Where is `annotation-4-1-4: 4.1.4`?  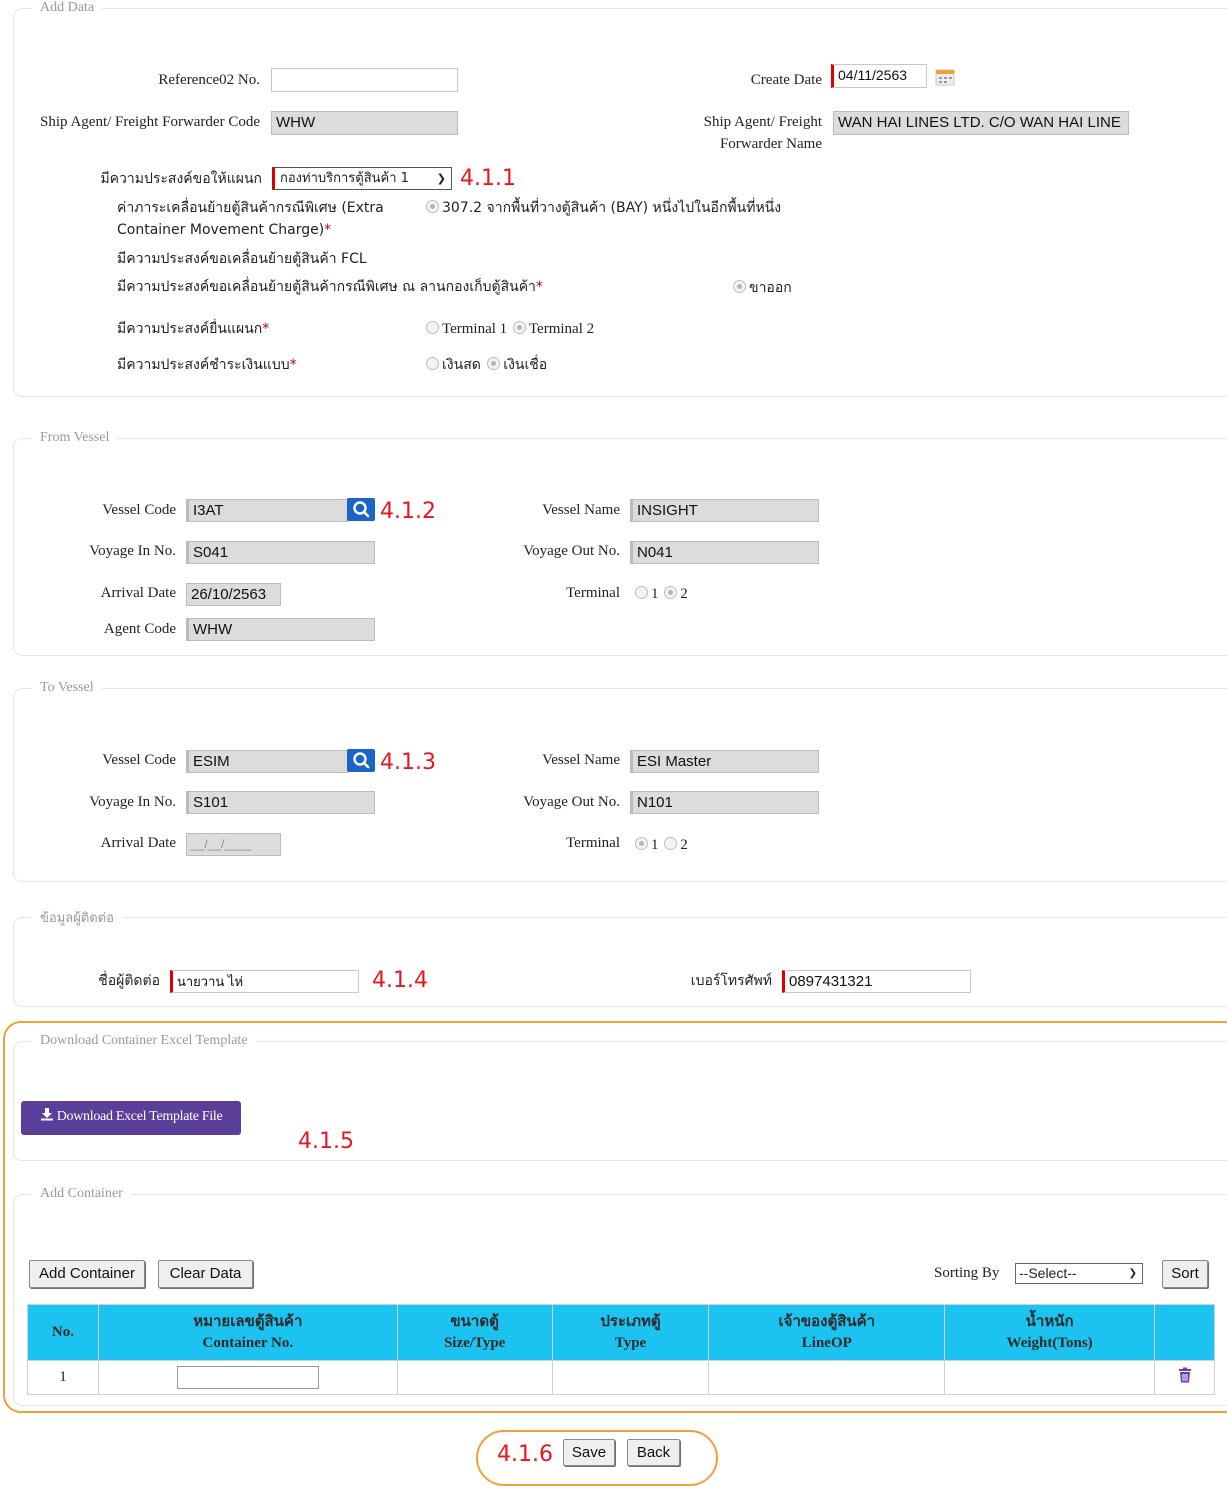
annotation-4-1-4: 4.1.4 is located at coordinates (400, 980).